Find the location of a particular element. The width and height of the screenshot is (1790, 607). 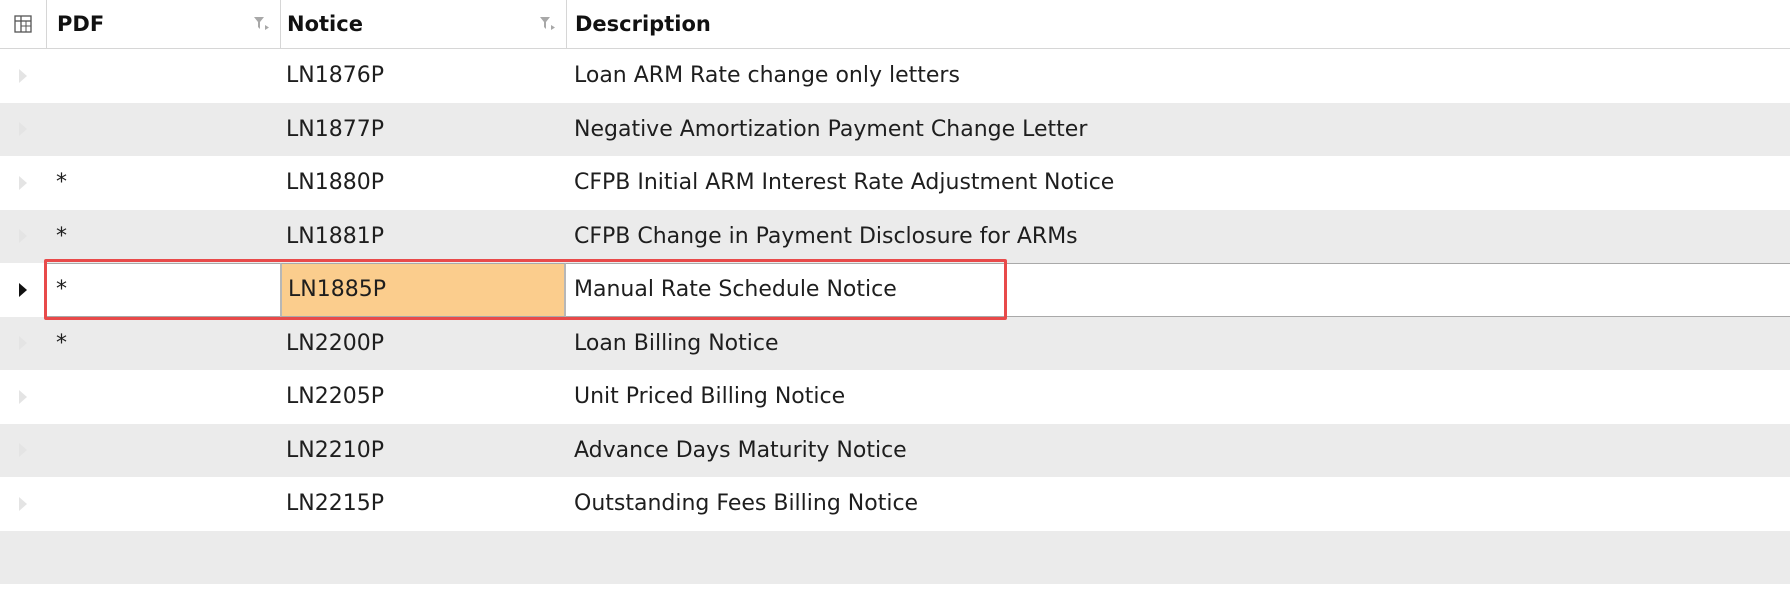

column-header-notice: Notice is located at coordinates (423, 24).